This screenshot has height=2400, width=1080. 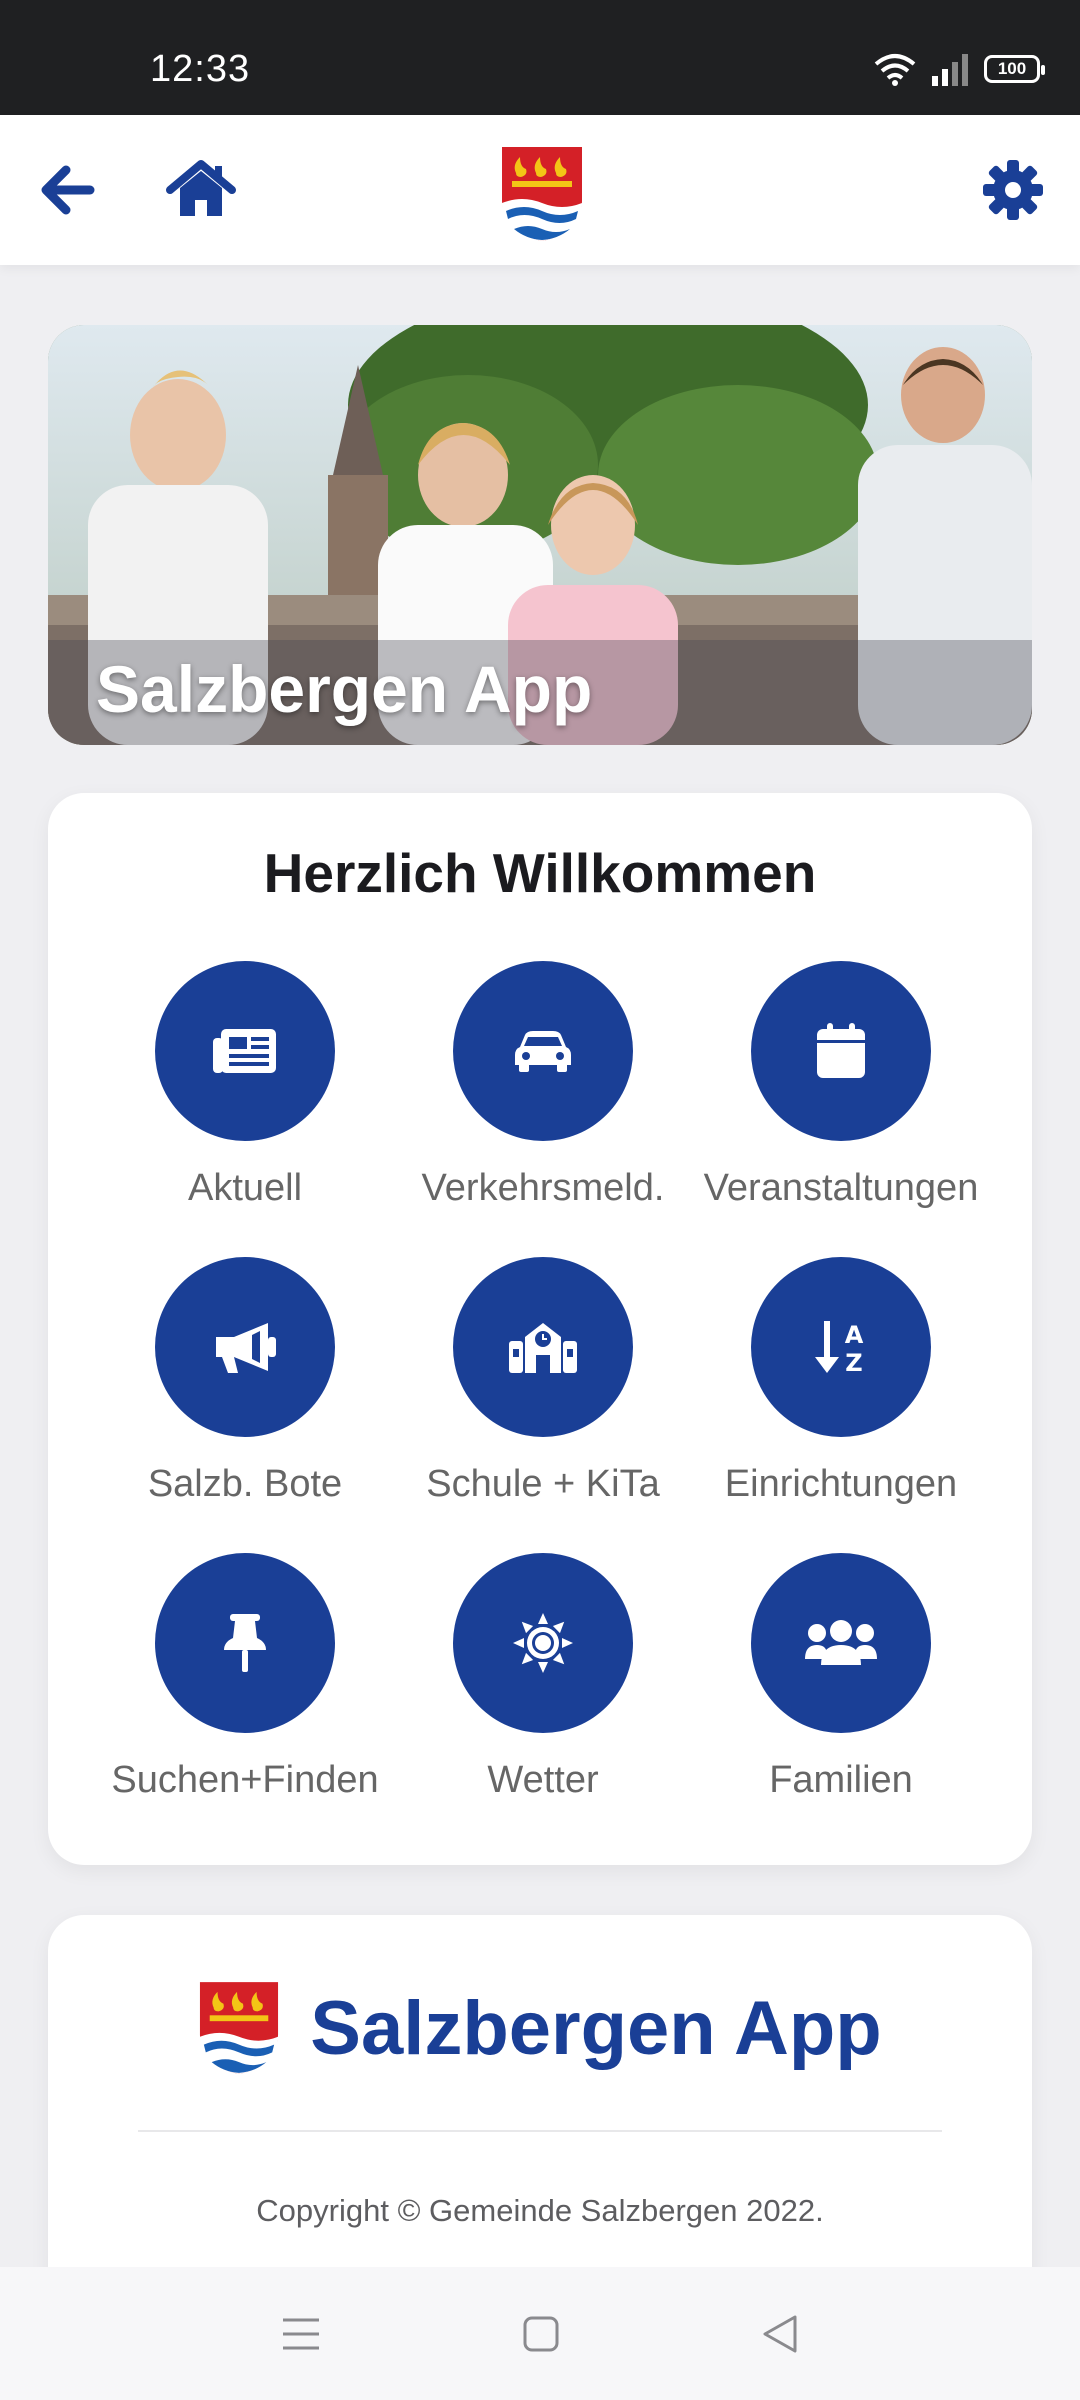 I want to click on app-toolbar, so click(x=540, y=190).